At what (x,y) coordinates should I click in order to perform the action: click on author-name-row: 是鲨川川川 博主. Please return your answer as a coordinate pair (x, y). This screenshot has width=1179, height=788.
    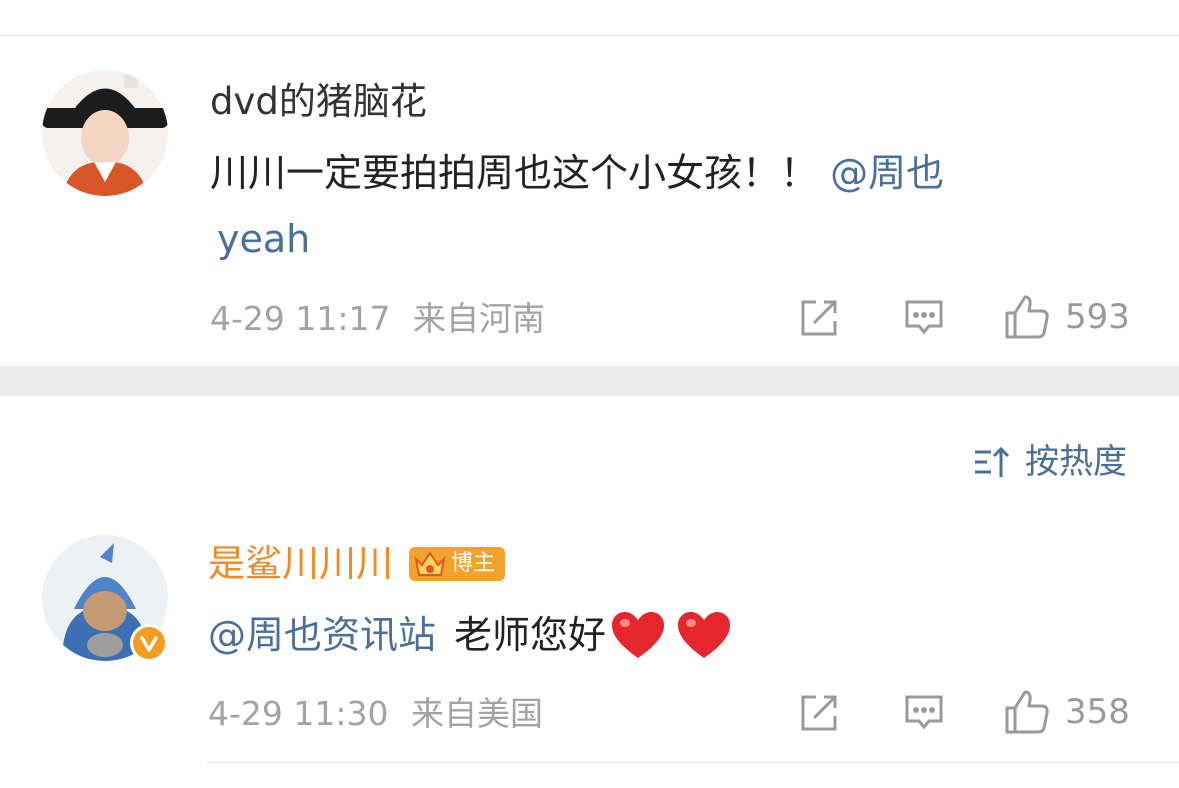
    Looking at the image, I should click on (357, 564).